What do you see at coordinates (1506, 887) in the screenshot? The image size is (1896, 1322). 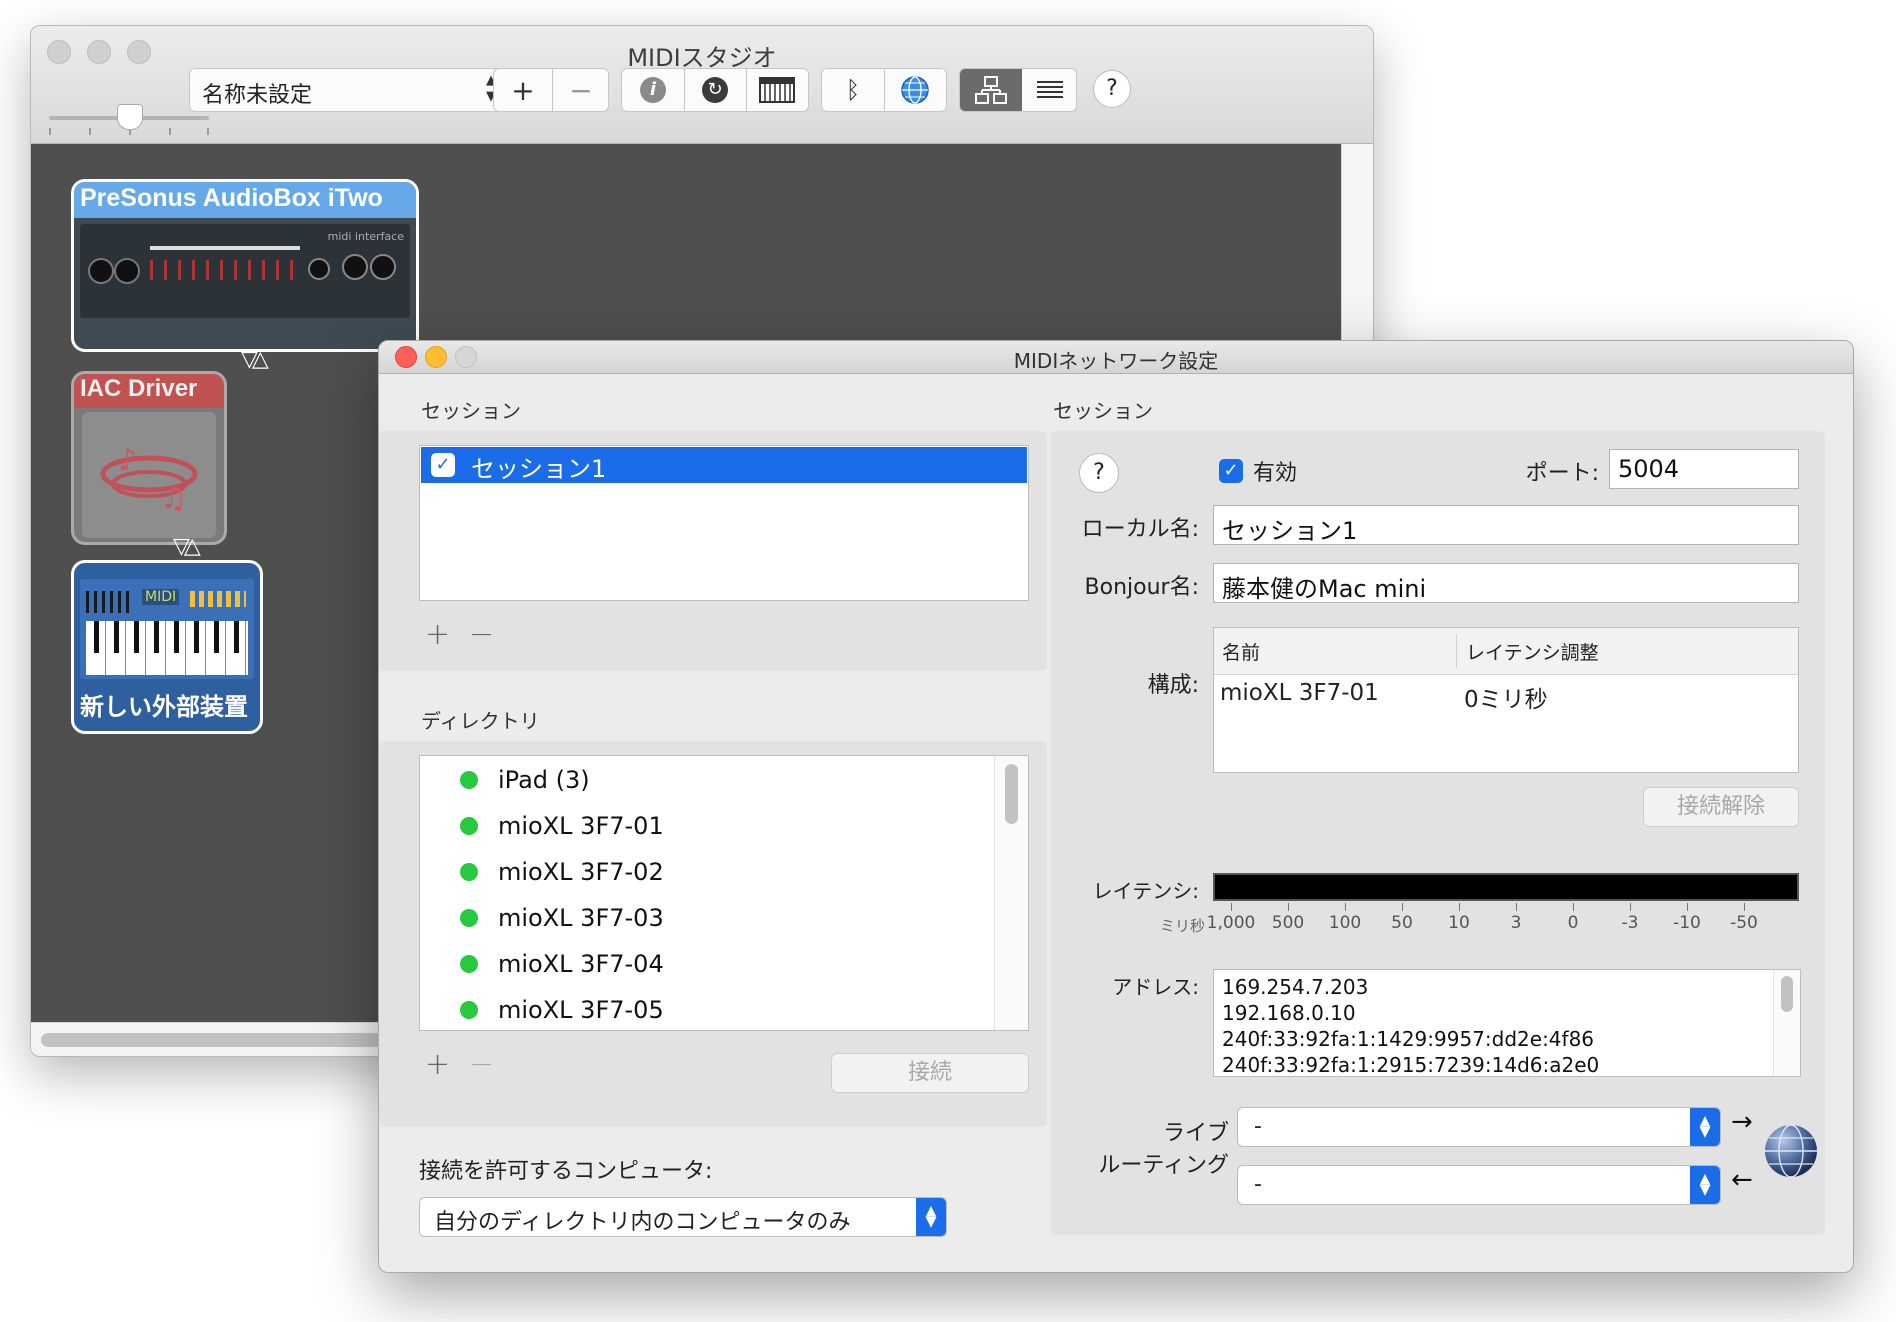 I see `latency-meter` at bounding box center [1506, 887].